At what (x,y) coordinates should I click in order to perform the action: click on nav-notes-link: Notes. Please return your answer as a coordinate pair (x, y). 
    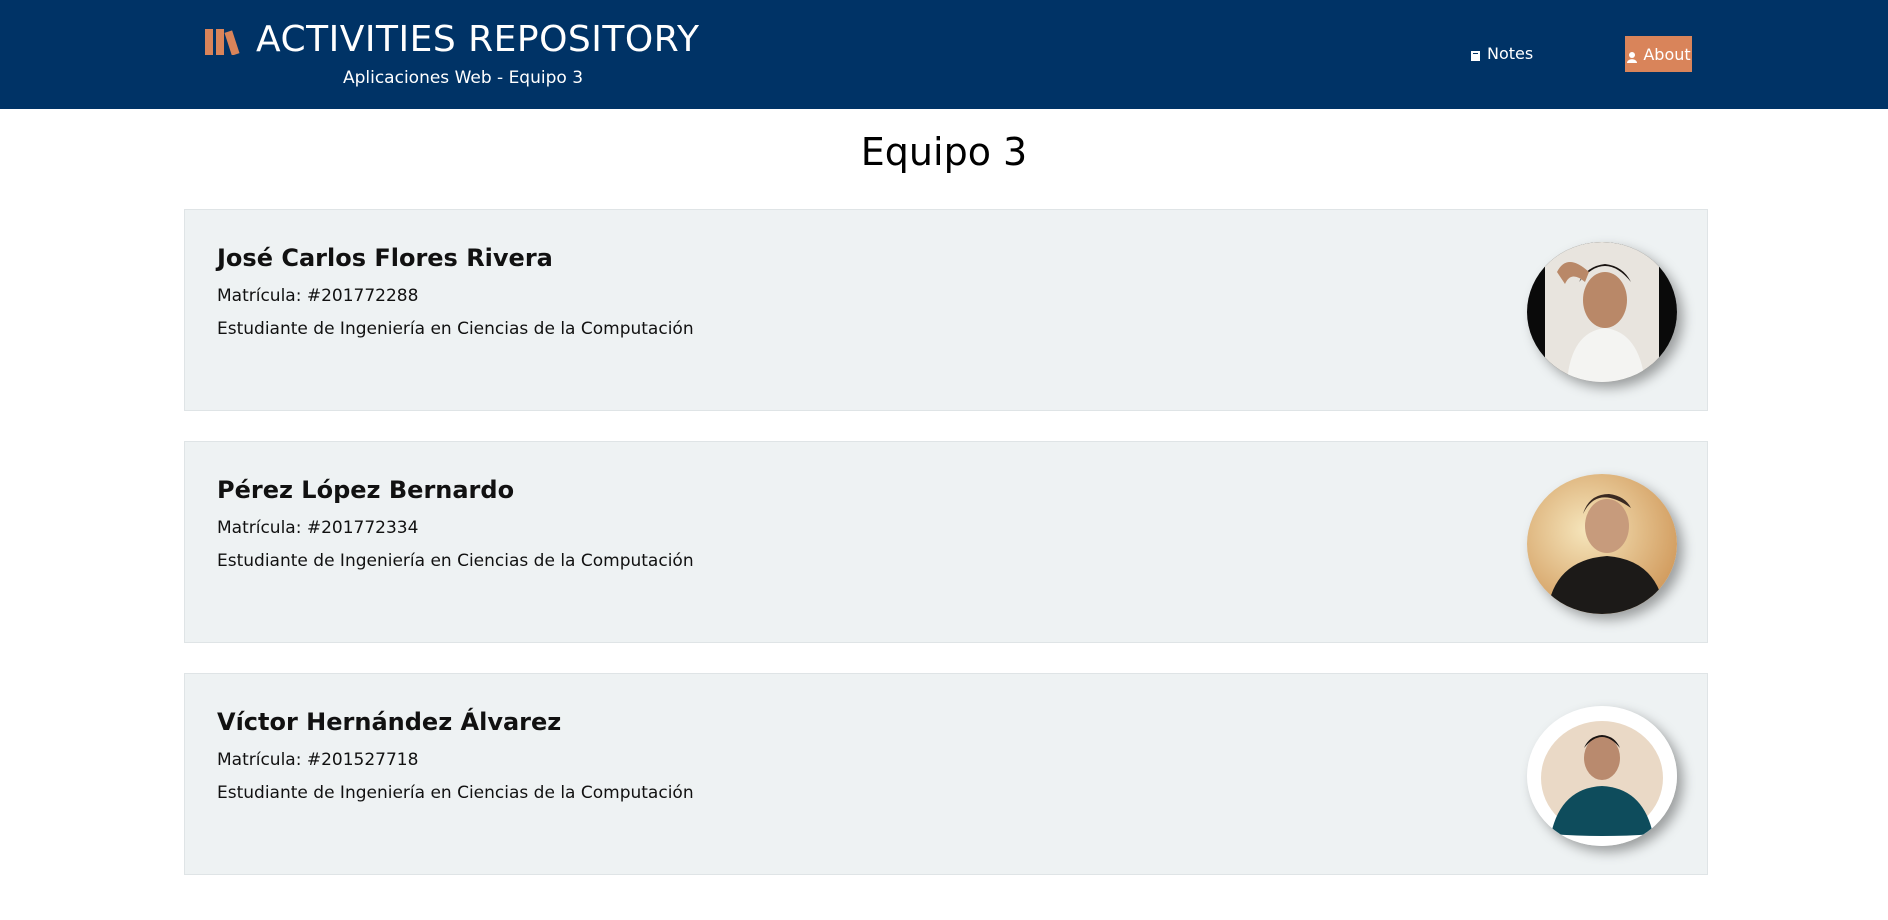
    Looking at the image, I should click on (1501, 53).